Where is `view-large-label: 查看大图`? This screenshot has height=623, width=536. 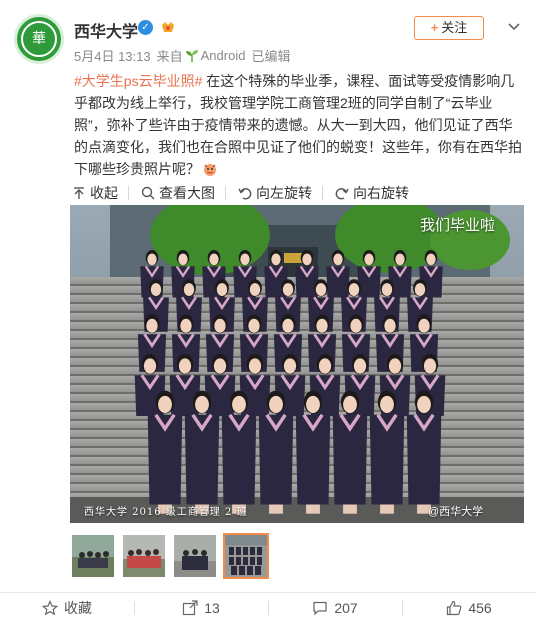
view-large-label: 查看大图 is located at coordinates (187, 193).